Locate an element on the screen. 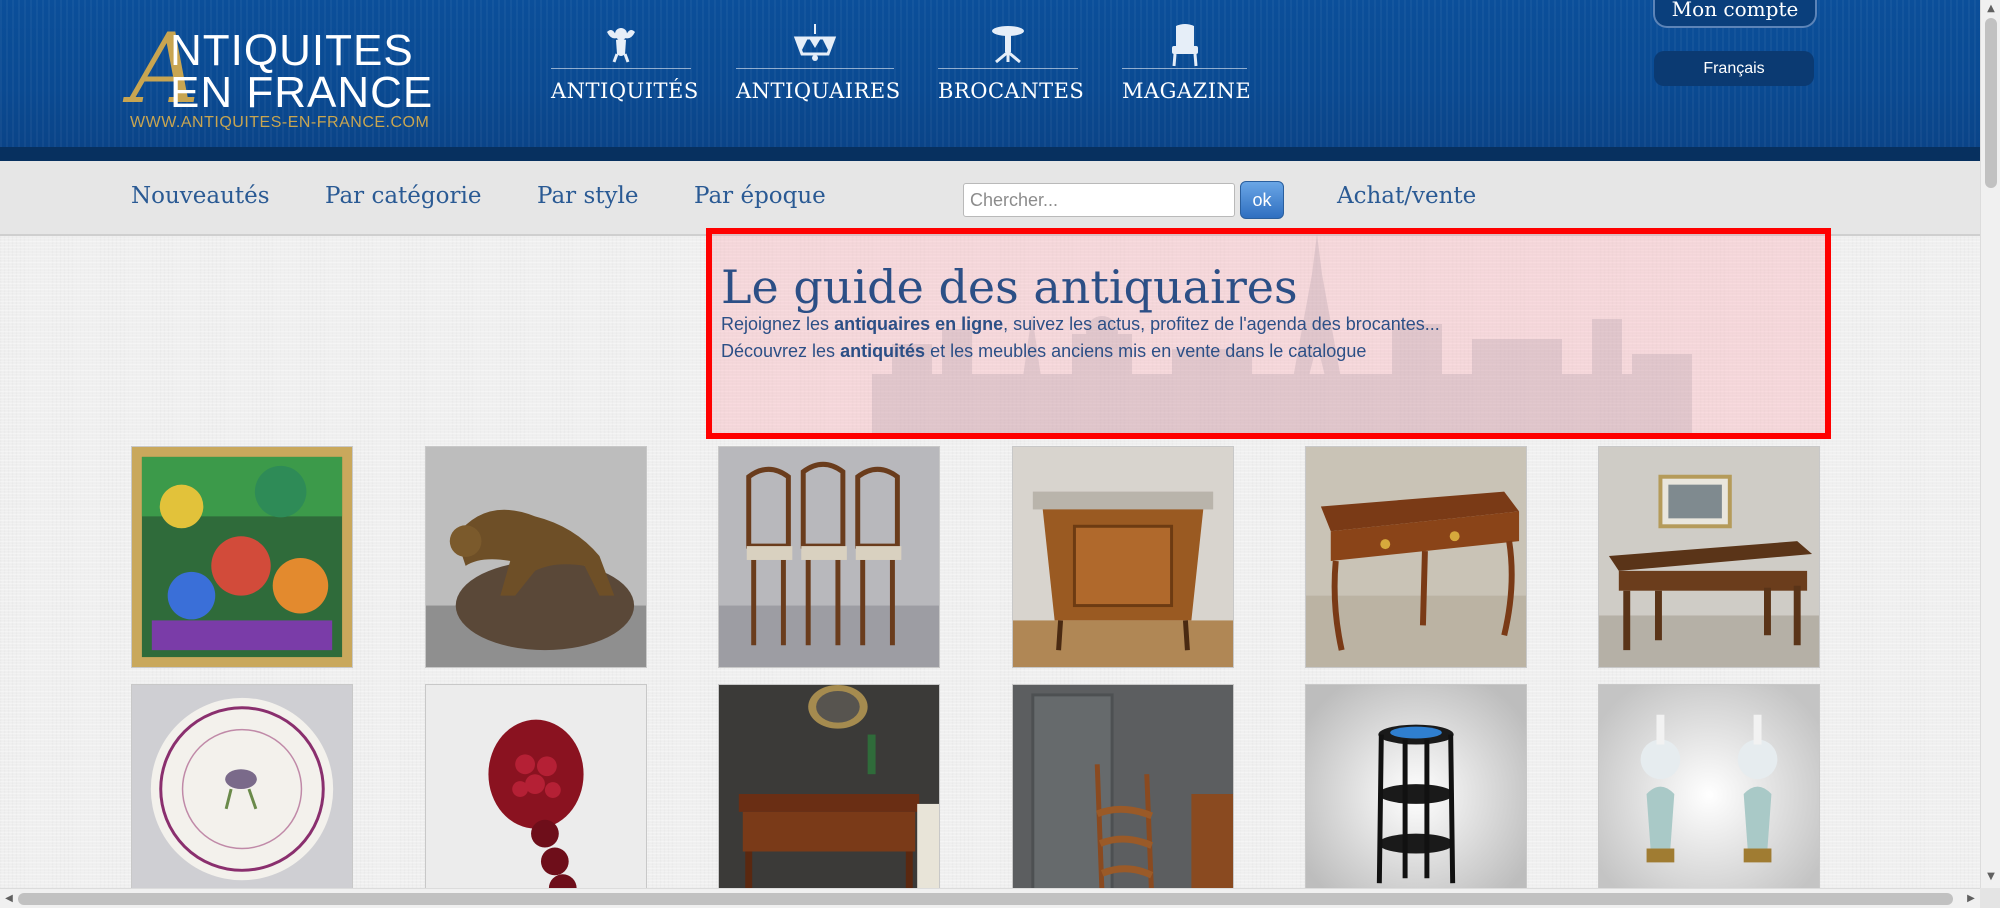 The height and width of the screenshot is (908, 2000). bronze-panther-image is located at coordinates (536, 557).